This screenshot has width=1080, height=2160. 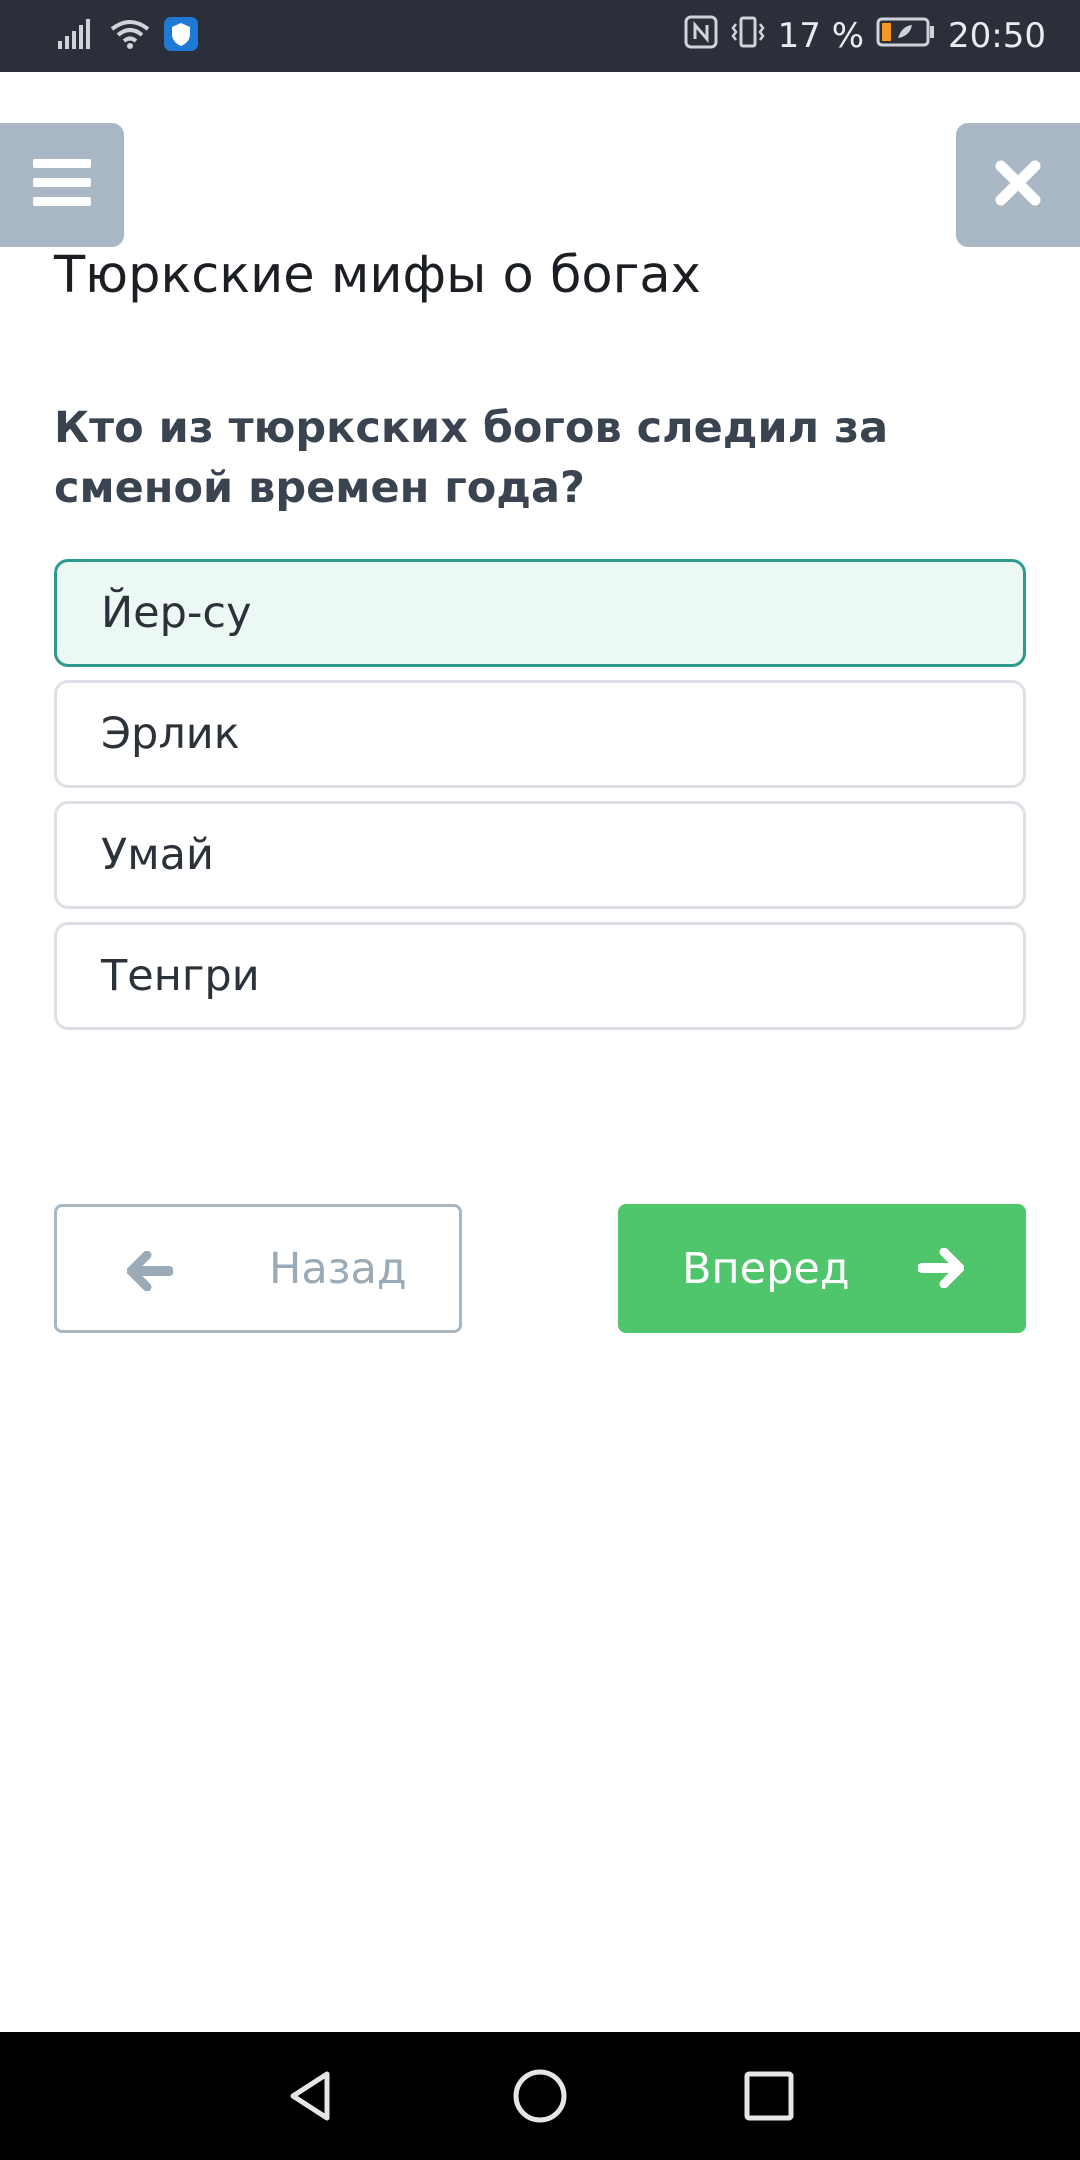 I want to click on answer-option-label: Тенгри, so click(x=180, y=976).